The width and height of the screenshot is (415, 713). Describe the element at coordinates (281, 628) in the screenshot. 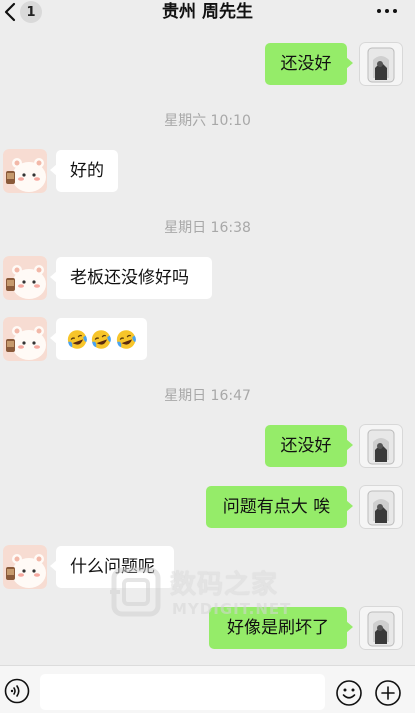

I see `message-bubble-sent: 好像是刷坏了` at that location.